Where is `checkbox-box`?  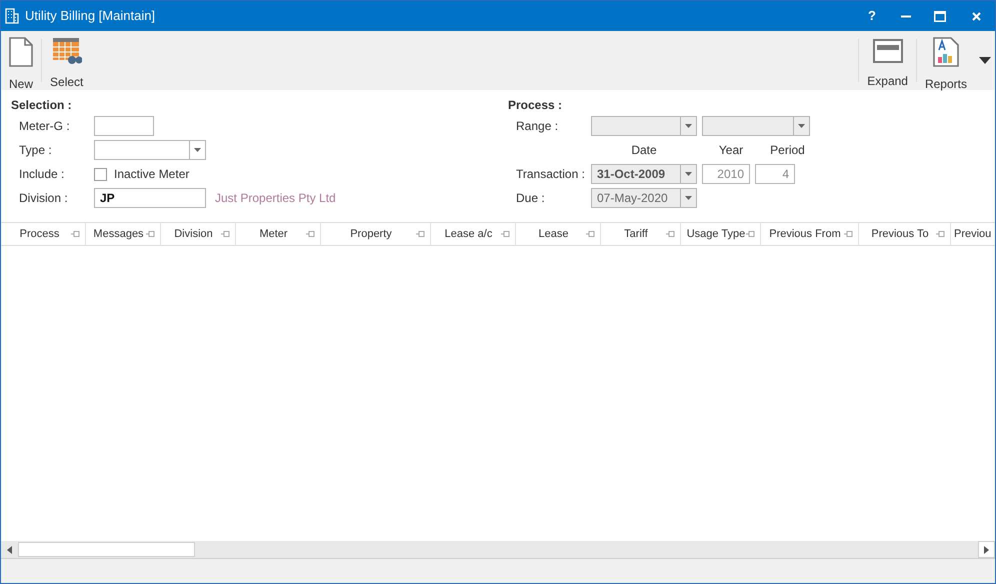 checkbox-box is located at coordinates (100, 174).